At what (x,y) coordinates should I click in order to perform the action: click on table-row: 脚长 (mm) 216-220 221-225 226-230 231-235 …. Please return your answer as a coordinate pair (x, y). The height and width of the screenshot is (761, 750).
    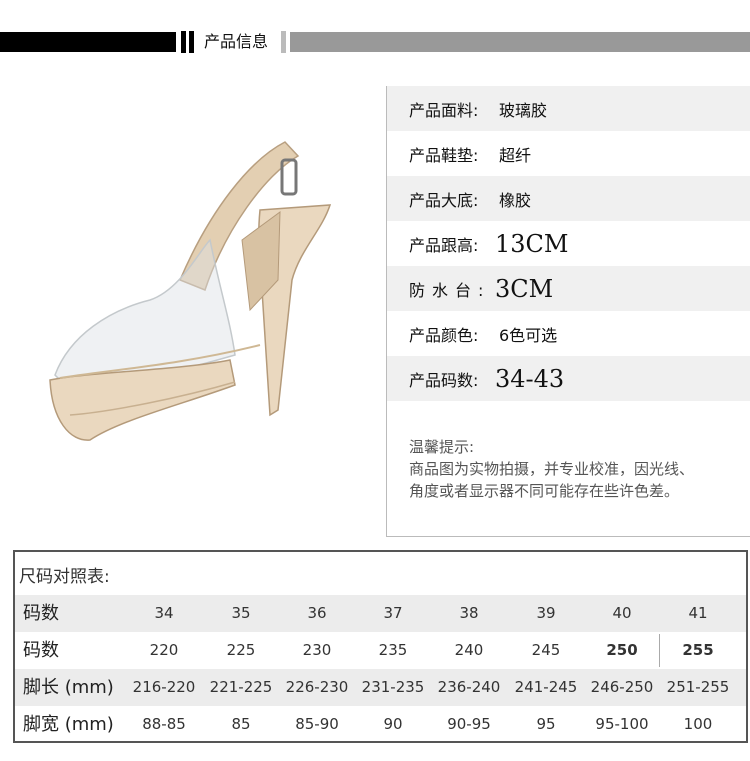
    Looking at the image, I should click on (380, 687).